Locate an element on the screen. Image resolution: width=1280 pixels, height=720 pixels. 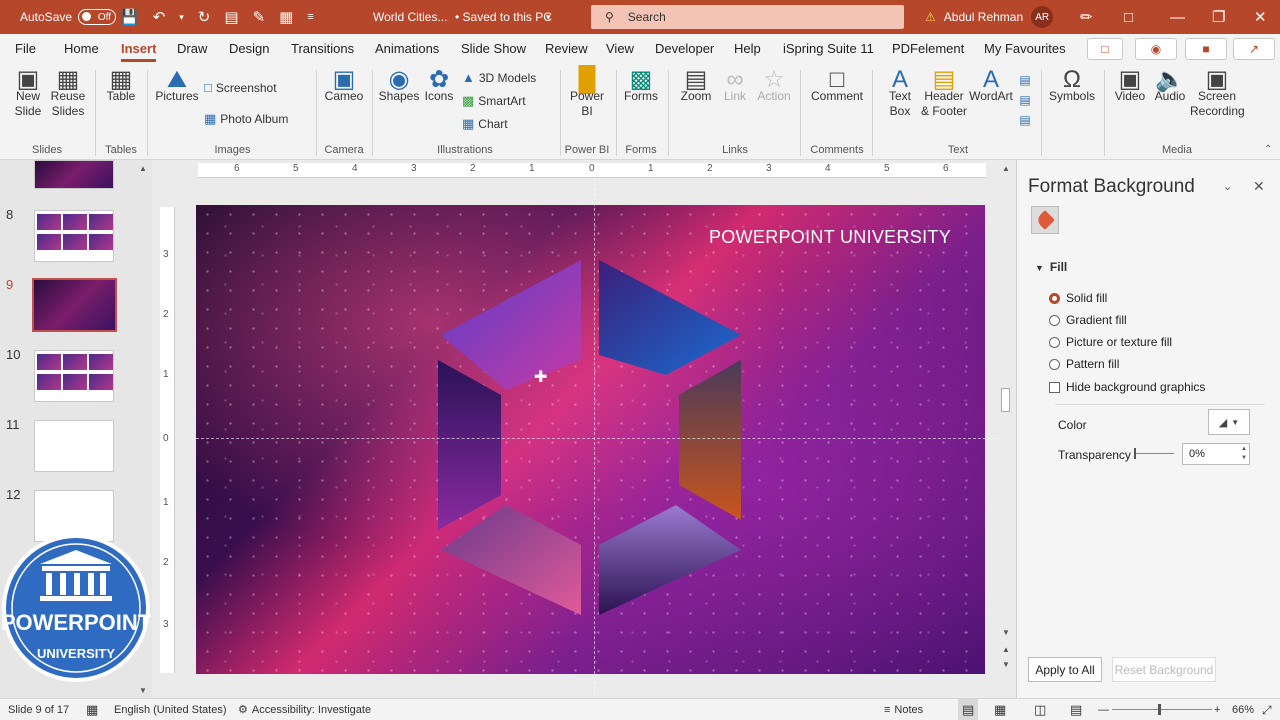
save-icon: 💾 is located at coordinates (129, 17).